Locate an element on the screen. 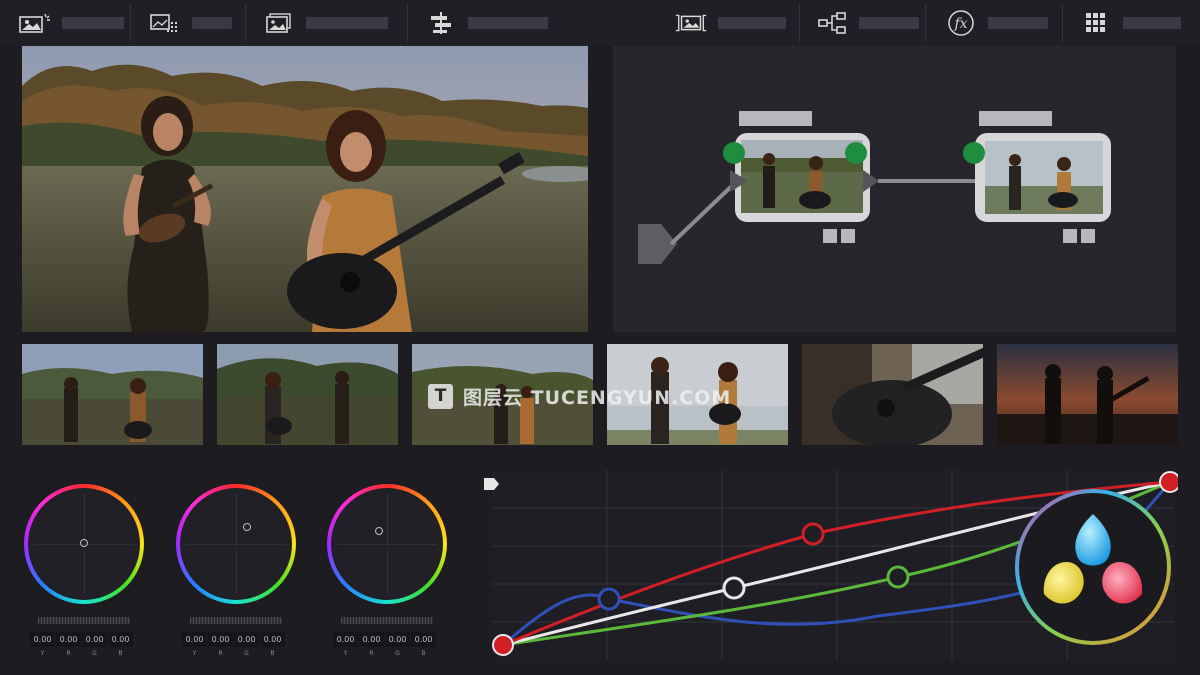 The height and width of the screenshot is (675, 1200). watermark-text: 图层云 TUCENGYUN.COM is located at coordinates (597, 397).